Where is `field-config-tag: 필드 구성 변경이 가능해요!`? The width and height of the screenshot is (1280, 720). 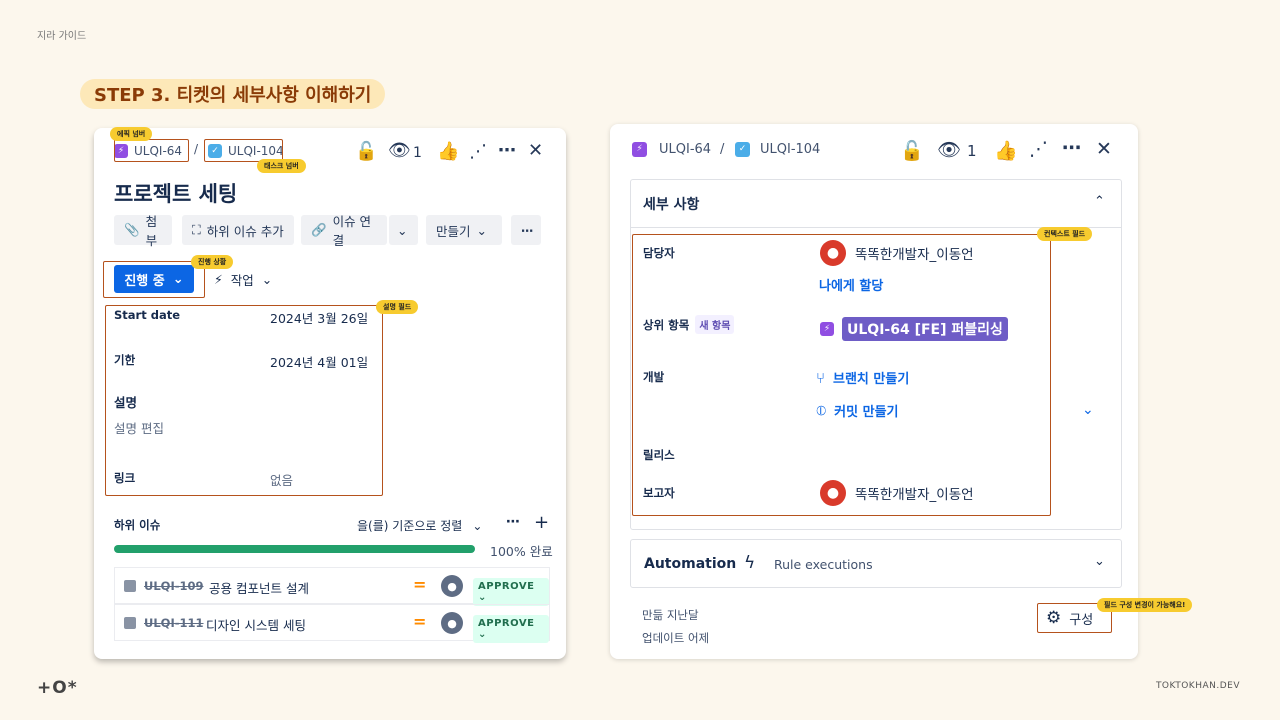
field-config-tag: 필드 구성 변경이 가능해요! is located at coordinates (1145, 605).